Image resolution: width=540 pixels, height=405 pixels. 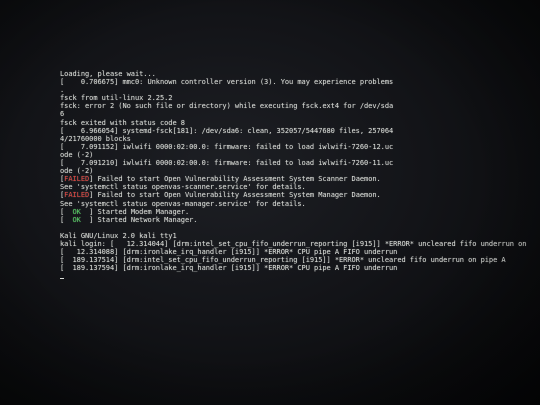 I want to click on console-line: [ OK ] Started Network Manager., so click(x=295, y=220).